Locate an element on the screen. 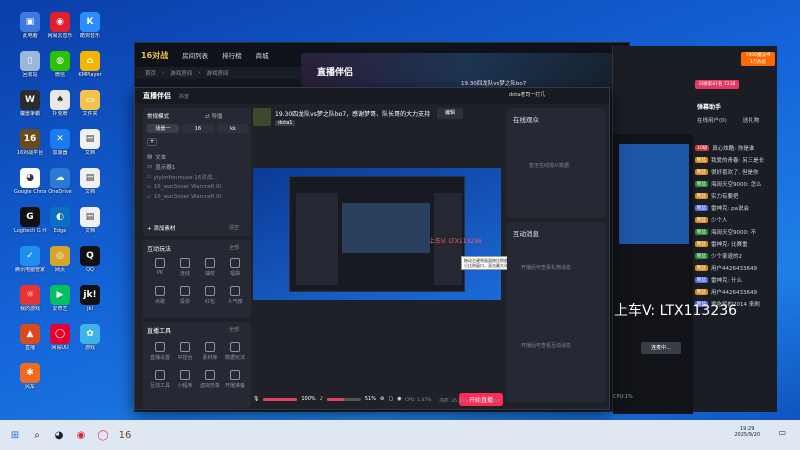 The width and height of the screenshot is (800, 450). tool-item: 抽奖 is located at coordinates (210, 267).